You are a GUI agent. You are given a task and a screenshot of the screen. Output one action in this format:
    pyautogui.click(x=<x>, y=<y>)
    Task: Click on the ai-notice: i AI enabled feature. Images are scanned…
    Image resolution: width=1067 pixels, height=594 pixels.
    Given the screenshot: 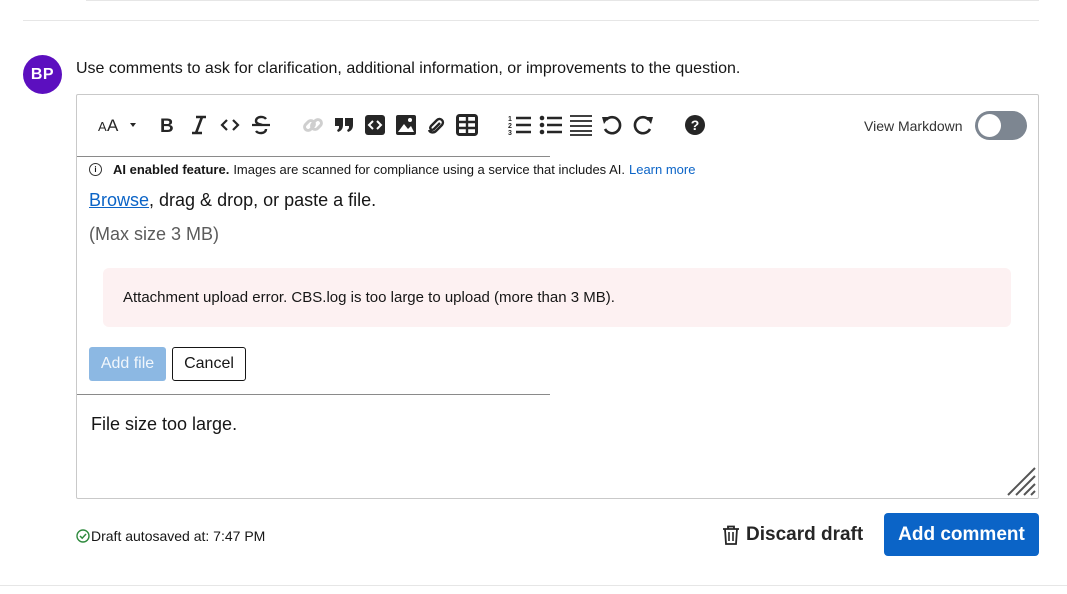 What is the action you would take?
    pyautogui.click(x=392, y=169)
    